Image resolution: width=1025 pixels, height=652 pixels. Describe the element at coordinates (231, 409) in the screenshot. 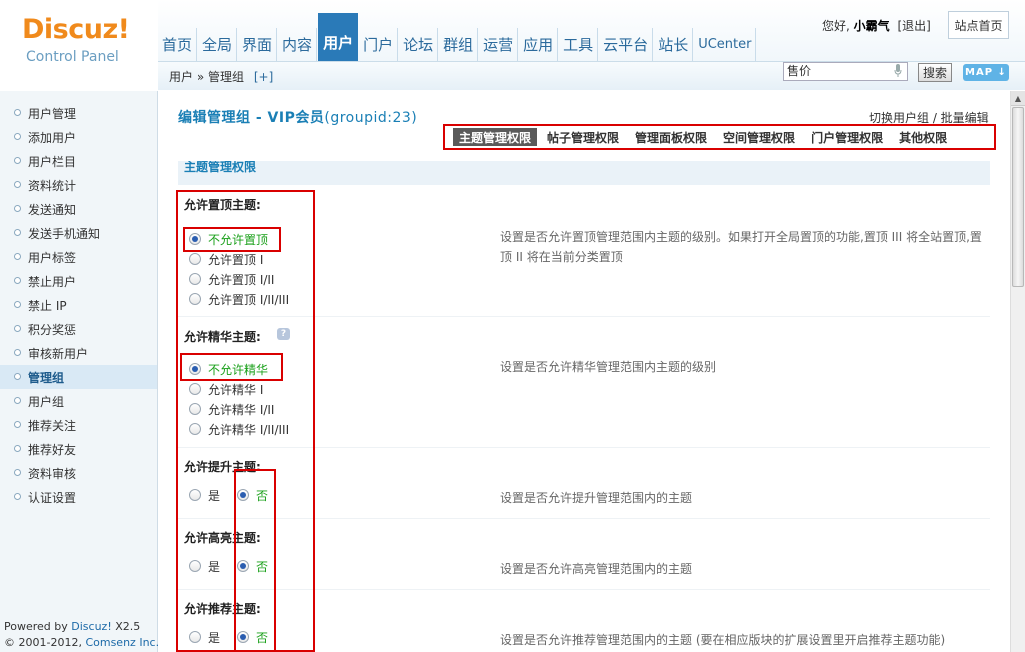

I see `radio-digest-2: 允许精华 I/II` at that location.